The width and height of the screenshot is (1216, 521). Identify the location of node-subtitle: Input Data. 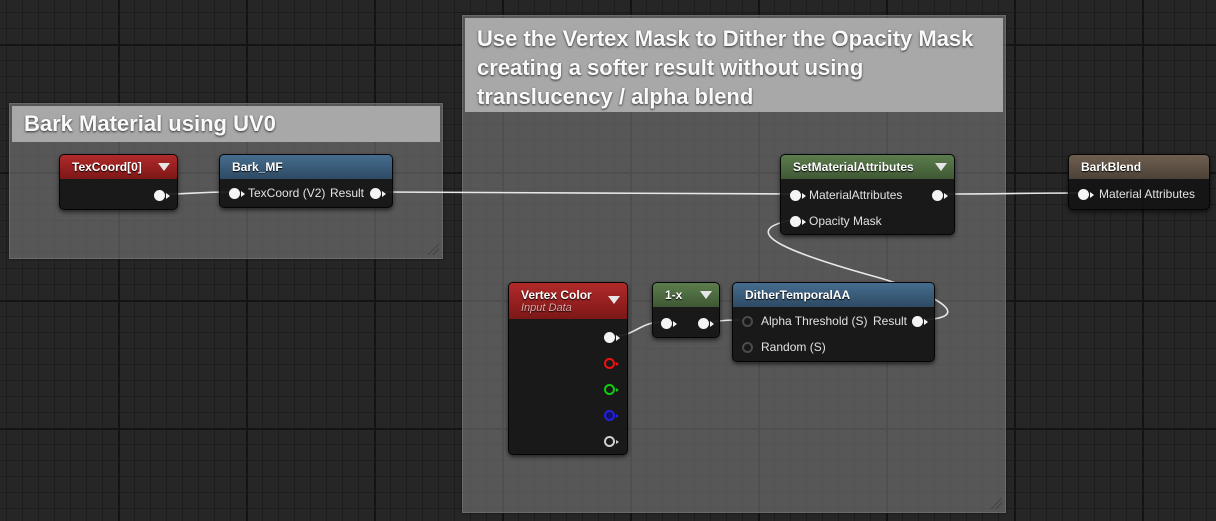
(546, 308).